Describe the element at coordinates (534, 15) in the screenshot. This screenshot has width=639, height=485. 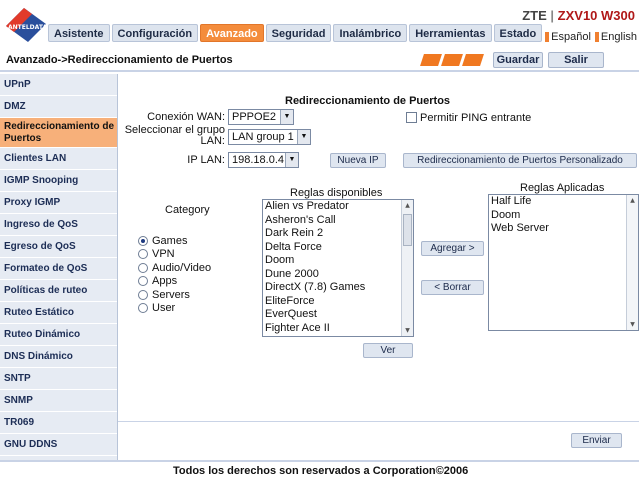
I see `brand-zte: ZTE` at that location.